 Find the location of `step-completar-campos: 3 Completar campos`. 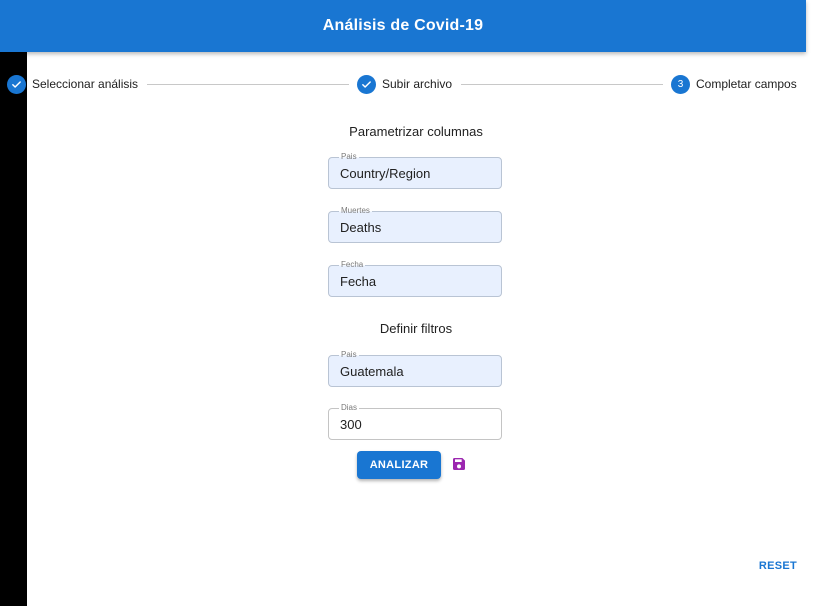

step-completar-campos: 3 Completar campos is located at coordinates (734, 84).